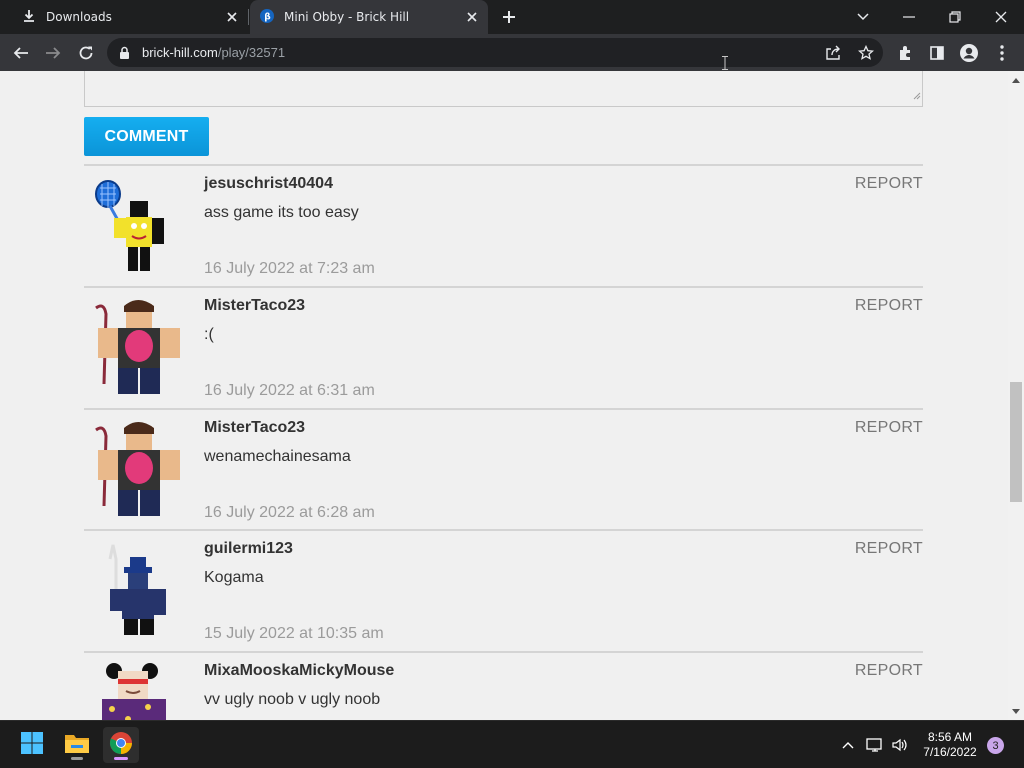  What do you see at coordinates (909, 17) in the screenshot?
I see `minimize-button` at bounding box center [909, 17].